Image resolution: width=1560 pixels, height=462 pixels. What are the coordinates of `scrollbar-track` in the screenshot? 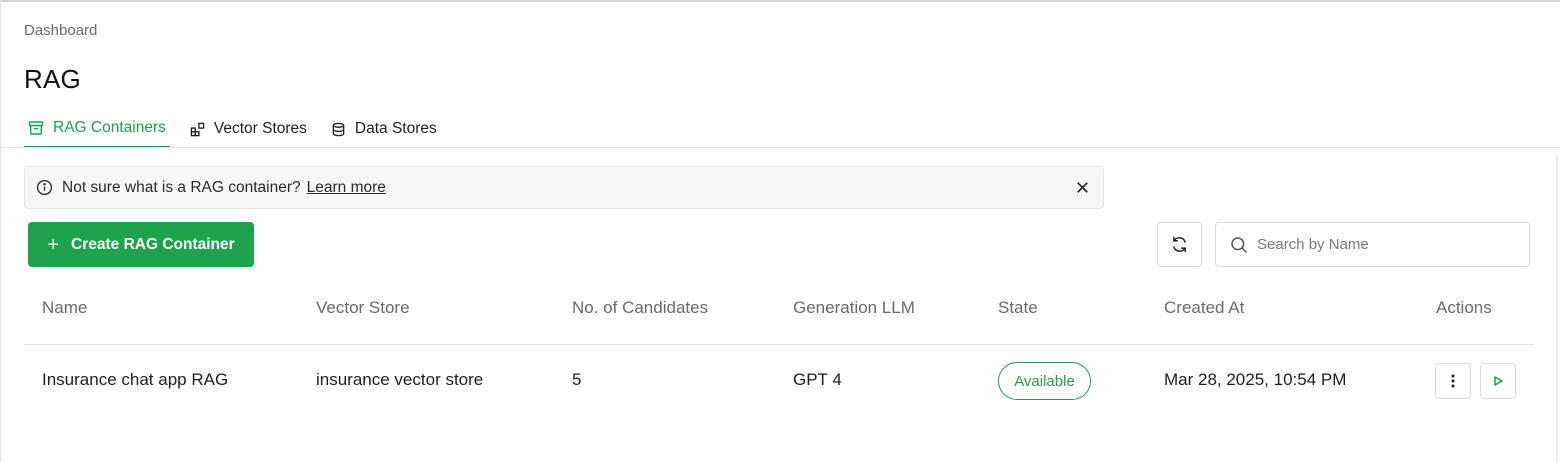 It's located at (1557, 309).